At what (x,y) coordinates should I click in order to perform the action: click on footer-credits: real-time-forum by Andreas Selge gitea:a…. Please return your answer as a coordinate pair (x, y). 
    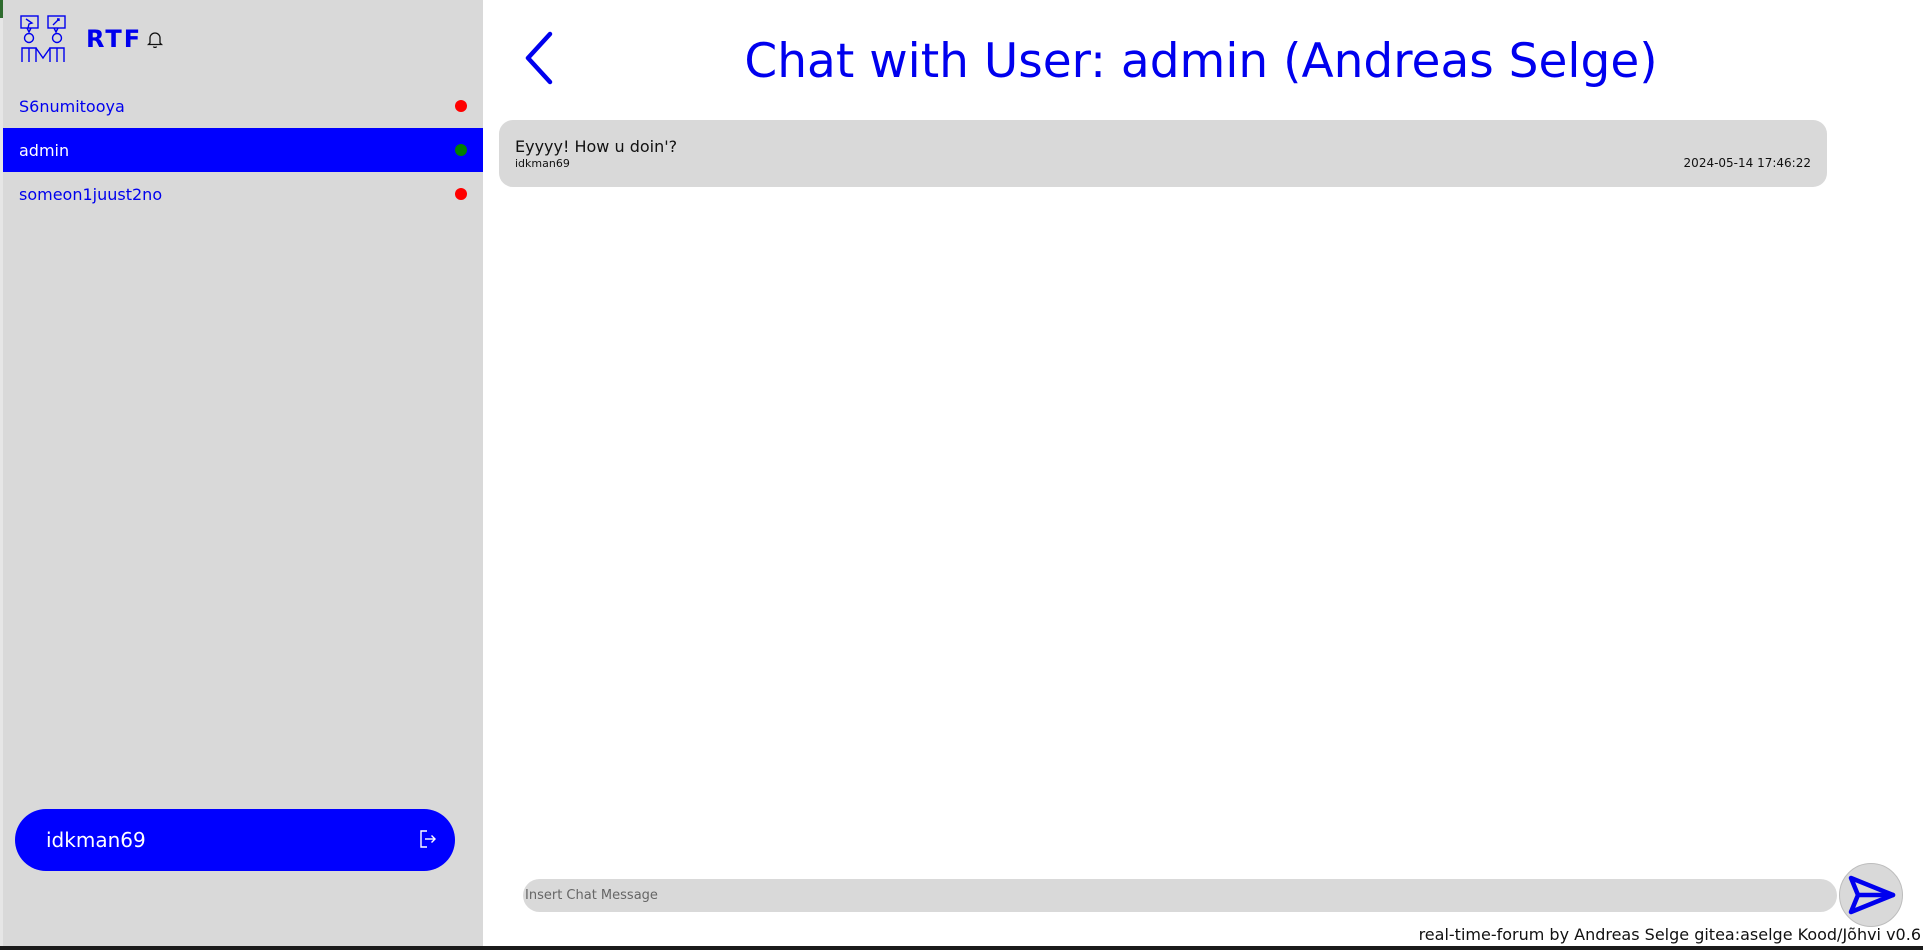
    Looking at the image, I should click on (1669, 934).